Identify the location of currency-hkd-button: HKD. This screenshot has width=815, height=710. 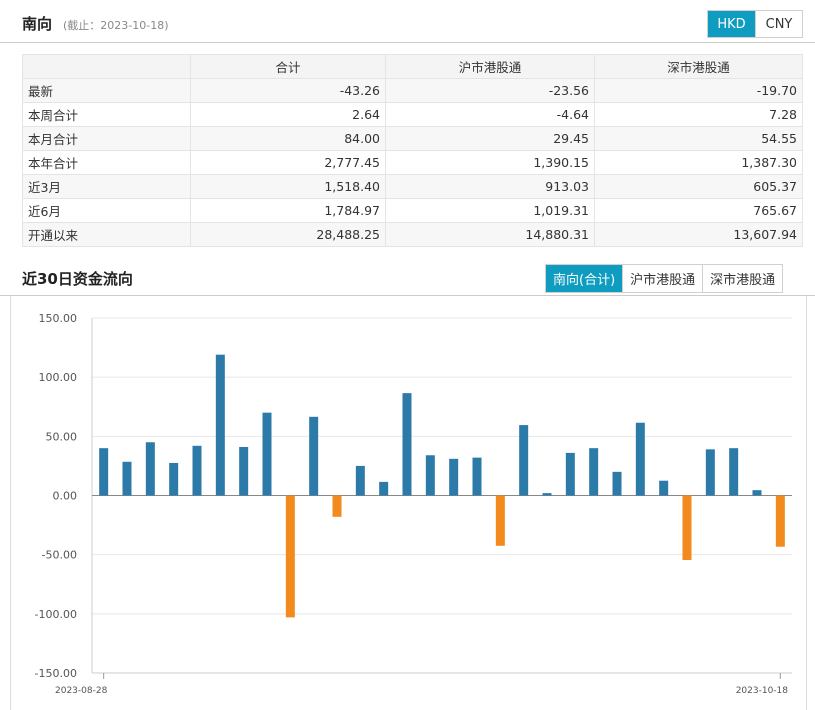
(731, 24).